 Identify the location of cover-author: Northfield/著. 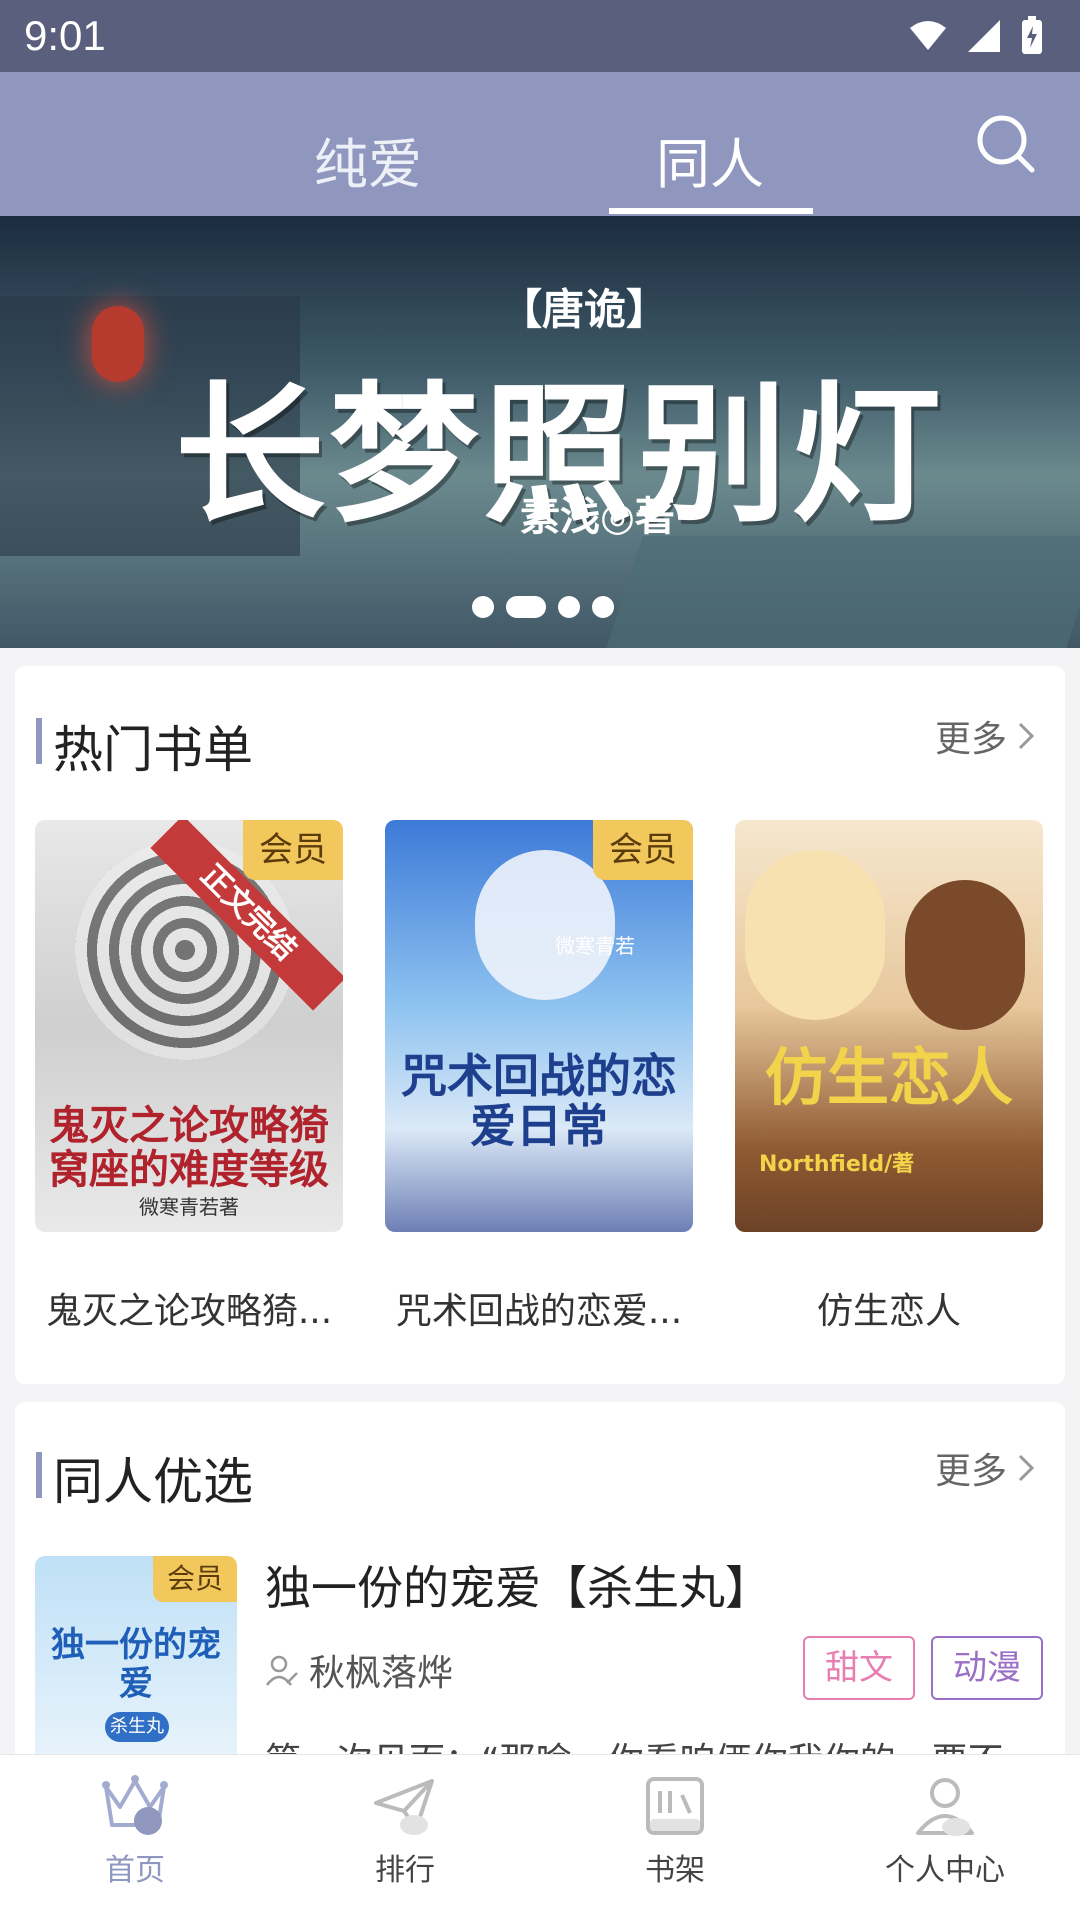
(837, 1164).